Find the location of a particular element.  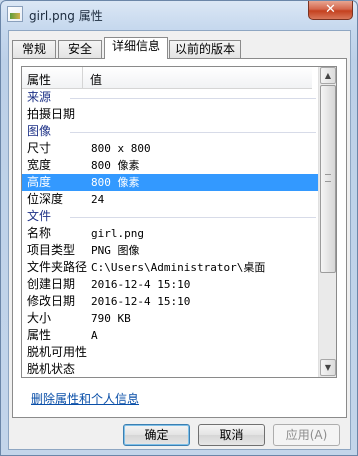

tab-details: 详细信息 is located at coordinates (136, 48).